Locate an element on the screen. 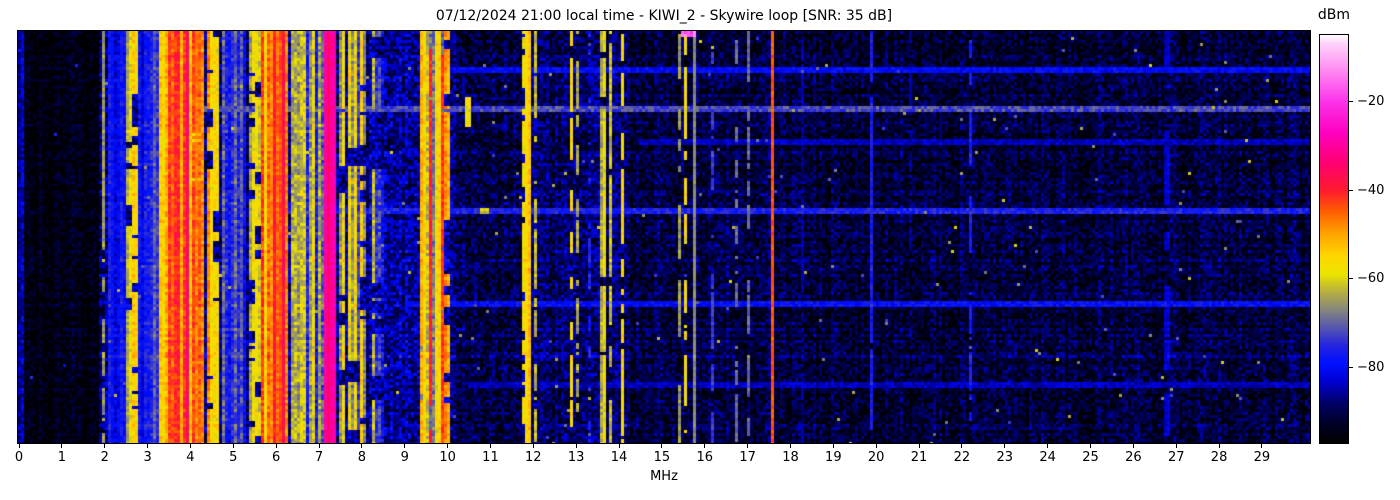  x-tick-label: 20 is located at coordinates (876, 457).